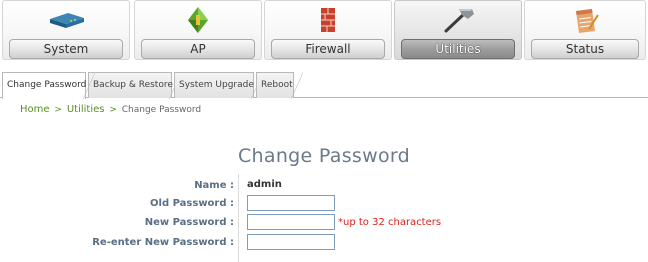 The height and width of the screenshot is (262, 648). I want to click on hammer-icon, so click(459, 21).